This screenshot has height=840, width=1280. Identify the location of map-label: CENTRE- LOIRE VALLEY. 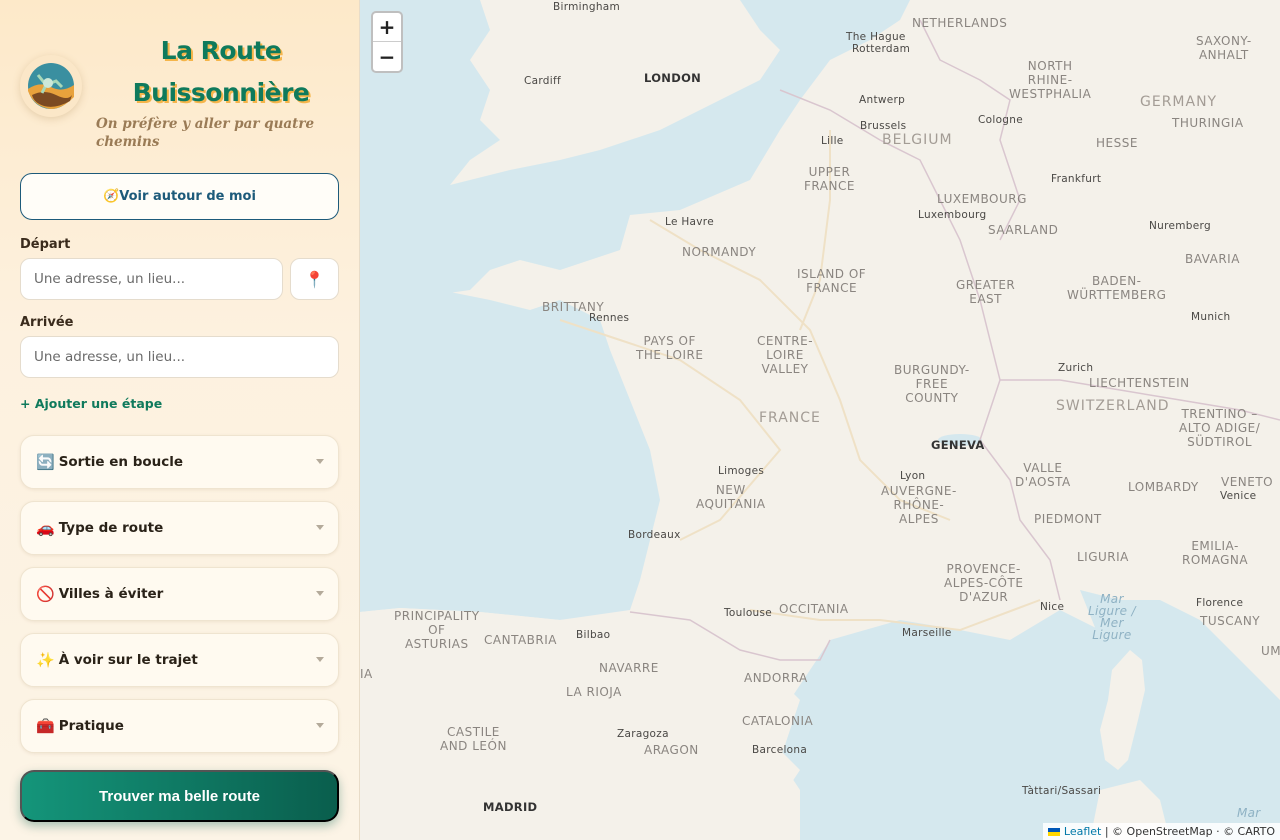
(785, 355).